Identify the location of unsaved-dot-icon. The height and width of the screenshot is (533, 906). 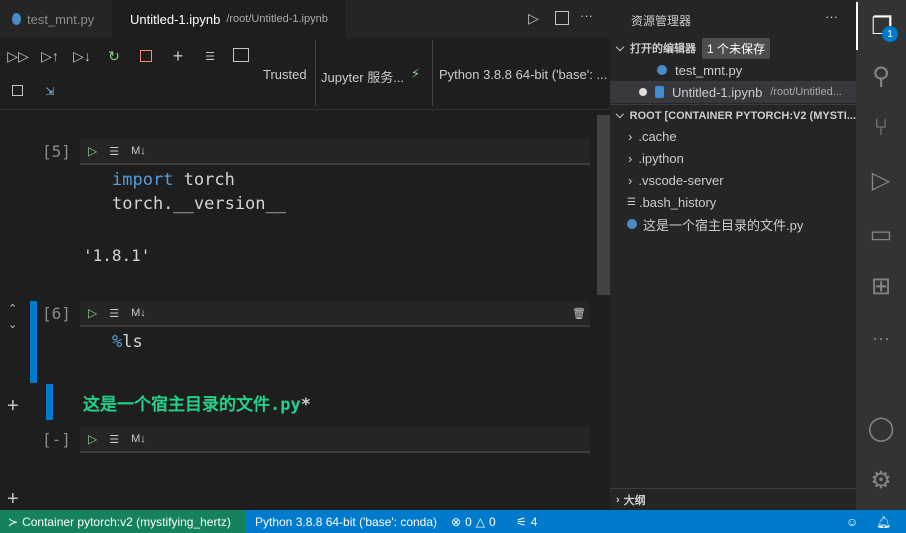
(643, 92).